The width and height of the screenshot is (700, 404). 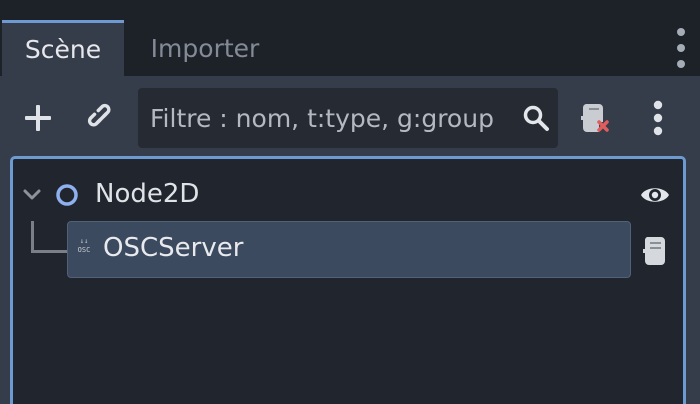 I want to click on node-label: Node2D, so click(x=147, y=194).